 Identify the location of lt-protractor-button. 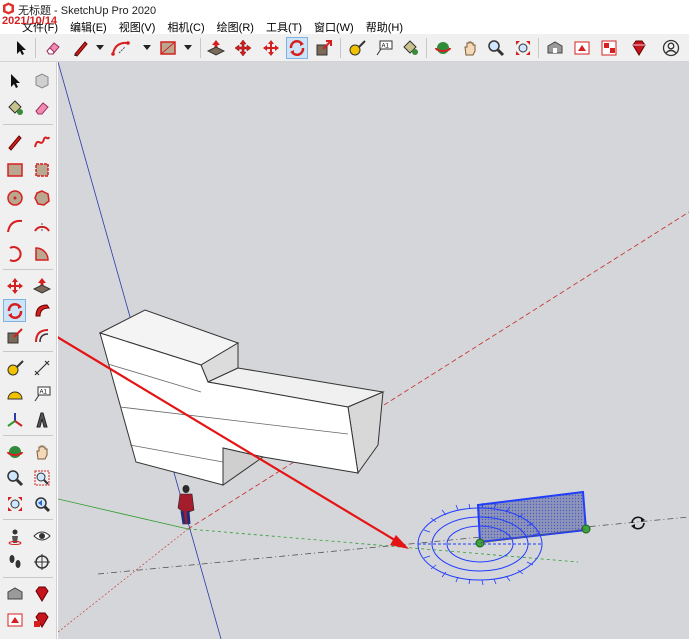
(14, 393).